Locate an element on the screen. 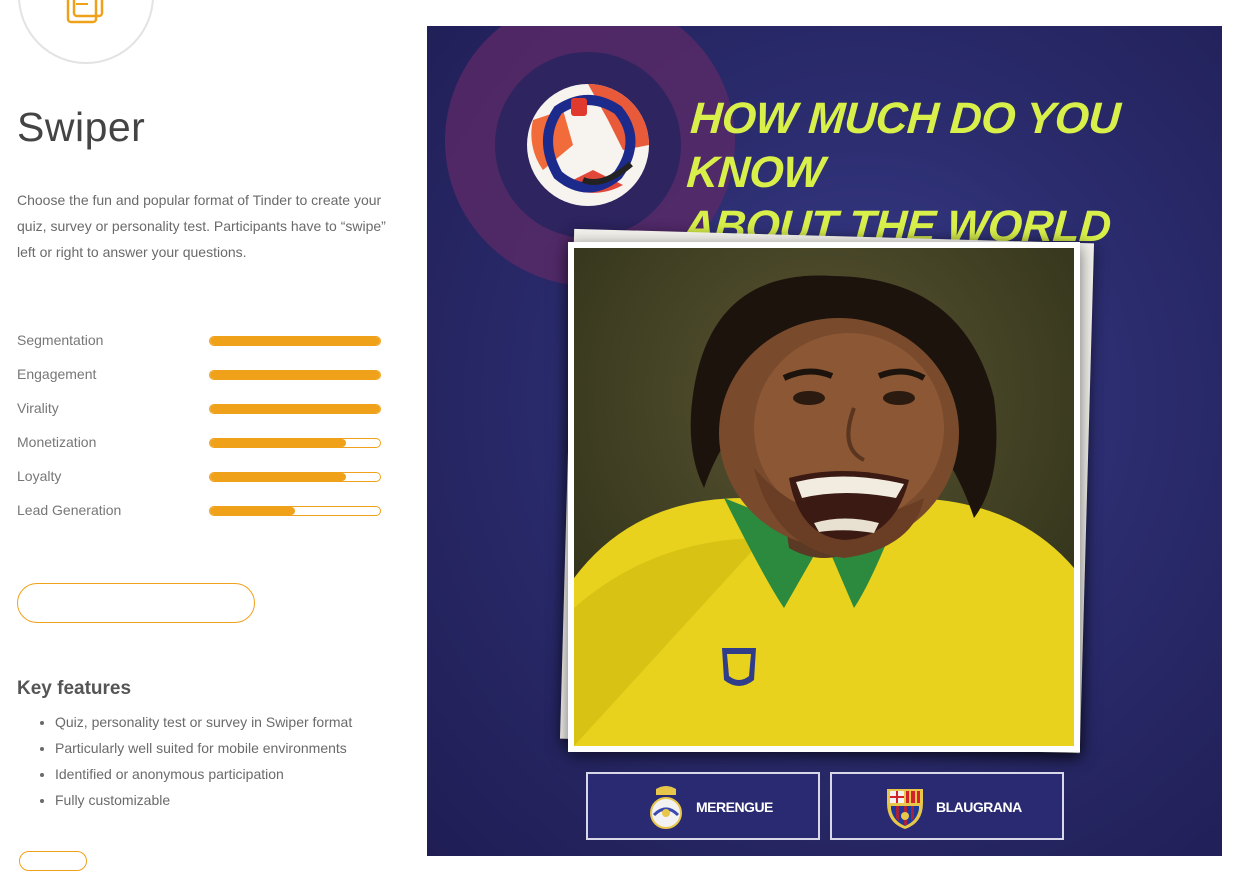  answer-label: BLAUGRANA is located at coordinates (979, 807).